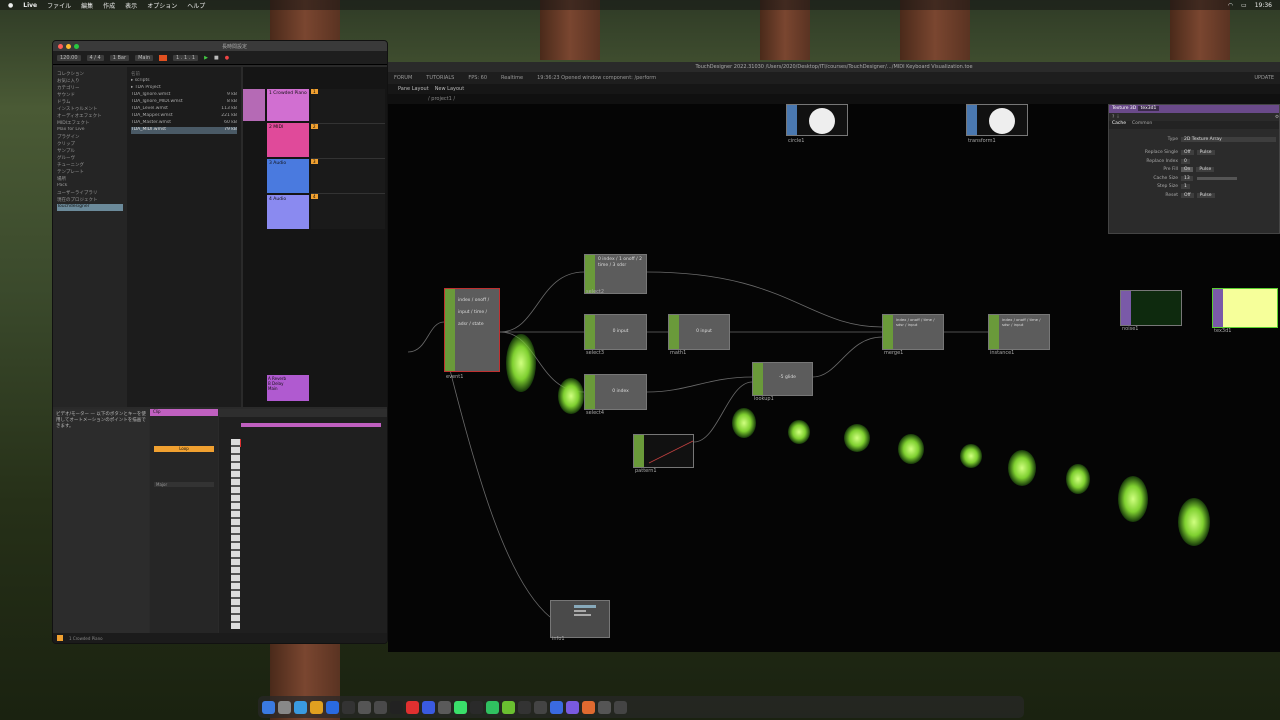 Image resolution: width=1280 pixels, height=720 pixels. I want to click on param-op-name: tex3d1, so click(1148, 108).